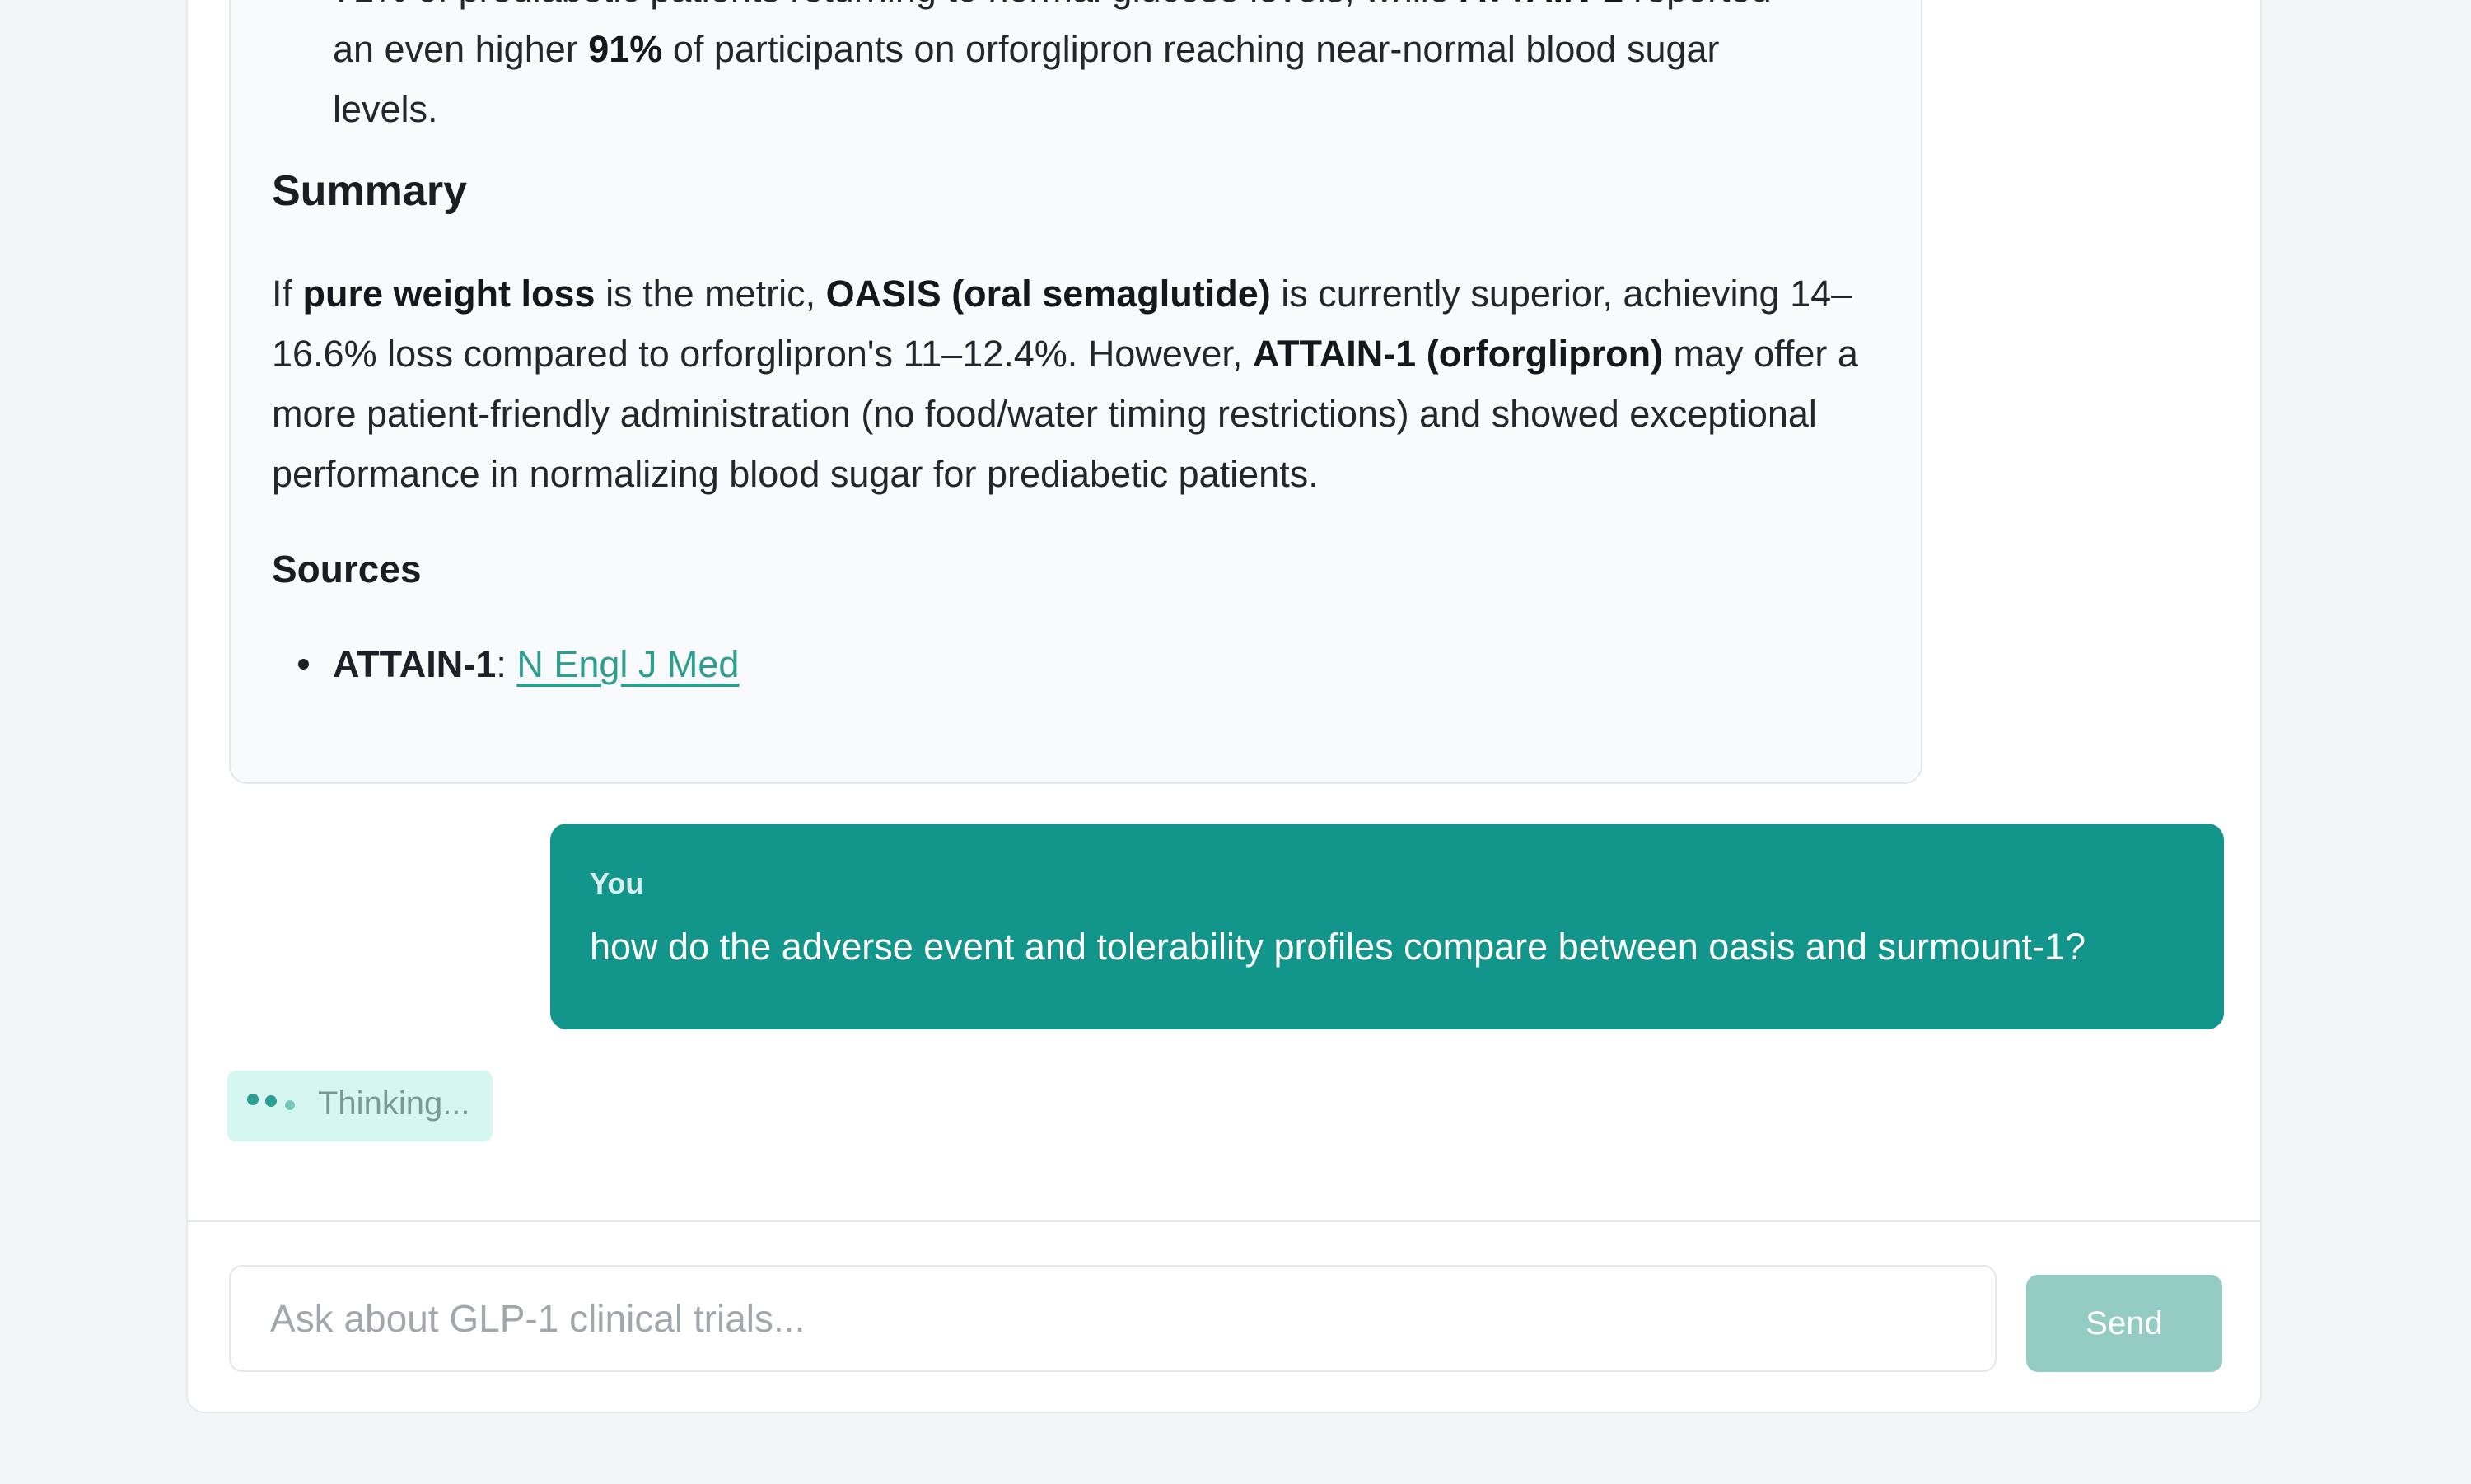  Describe the element at coordinates (1113, 1318) in the screenshot. I see `message-input` at that location.